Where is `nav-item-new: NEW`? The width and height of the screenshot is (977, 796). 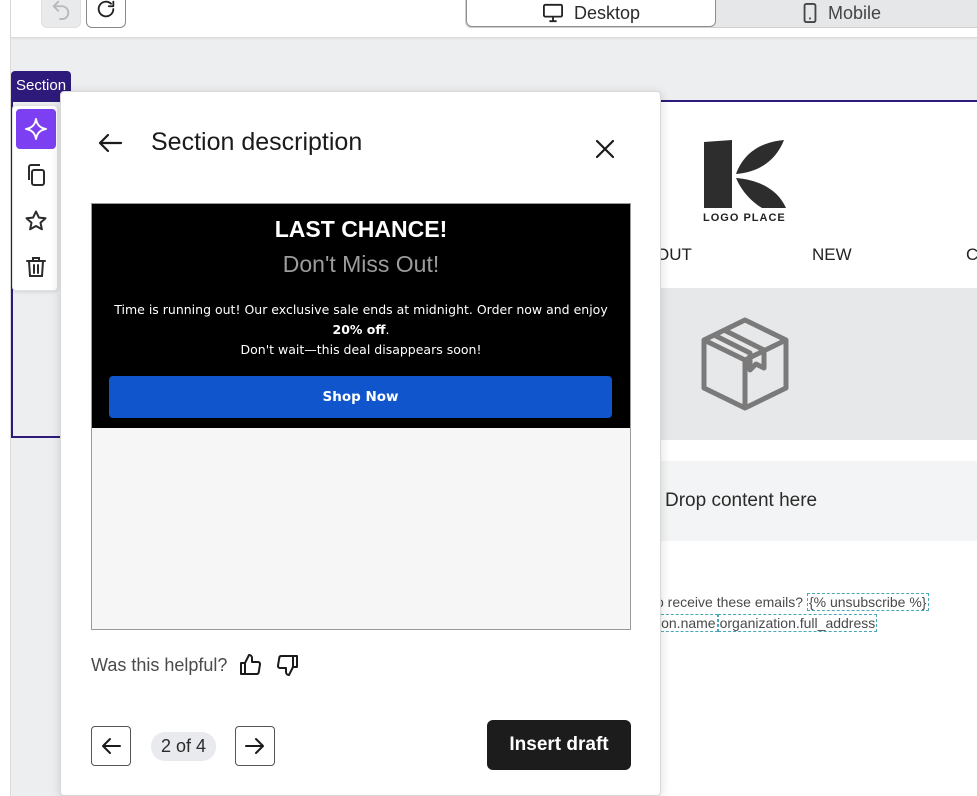 nav-item-new: NEW is located at coordinates (832, 255).